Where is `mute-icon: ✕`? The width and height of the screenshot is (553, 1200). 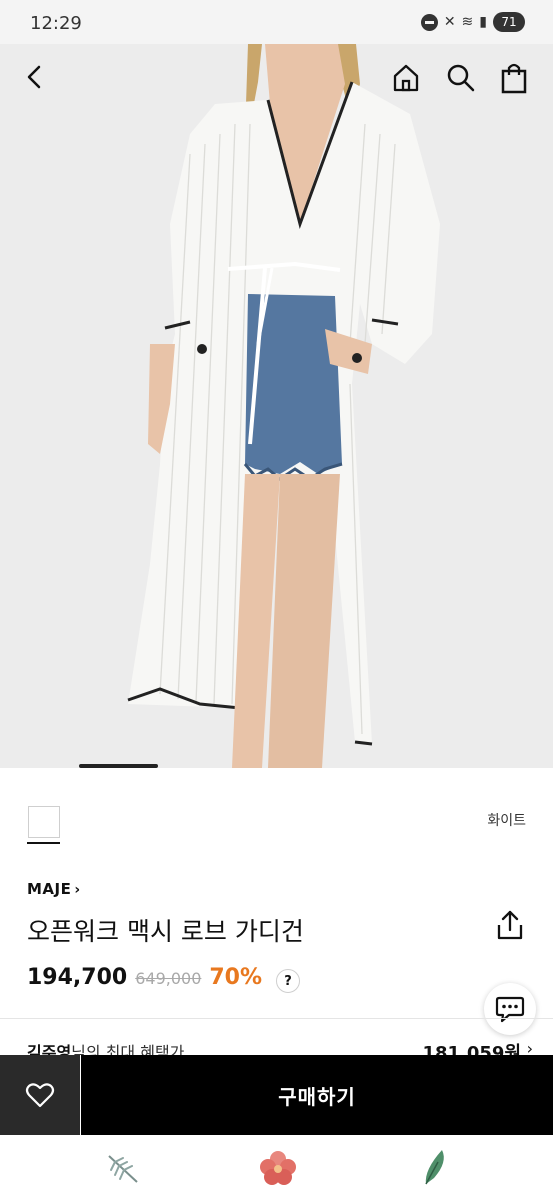
mute-icon: ✕ is located at coordinates (449, 22).